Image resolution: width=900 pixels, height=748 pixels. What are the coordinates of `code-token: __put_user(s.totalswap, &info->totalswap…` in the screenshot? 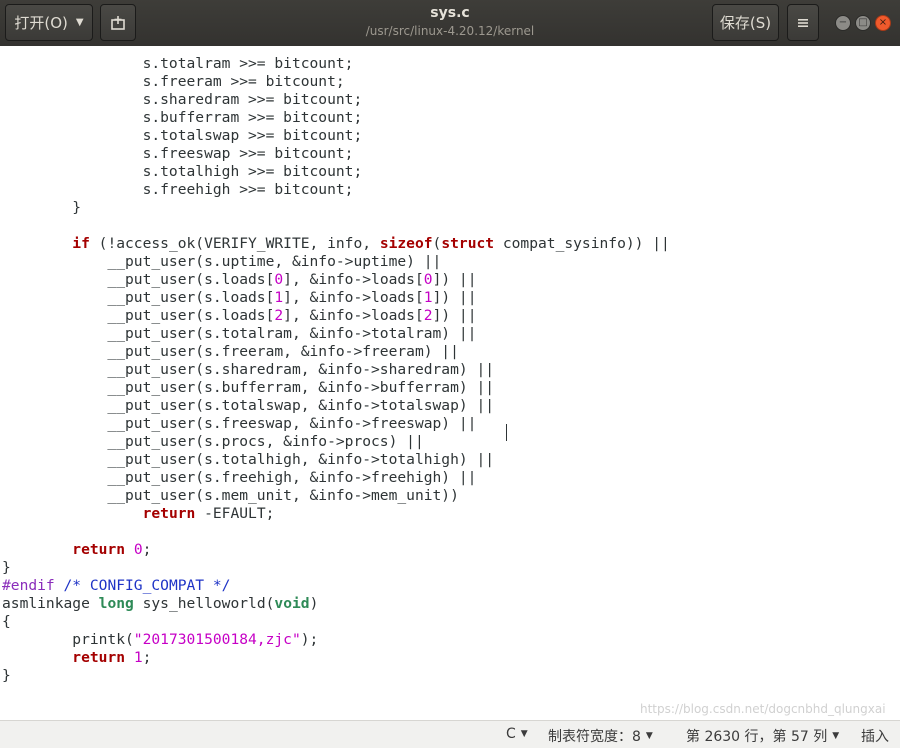 It's located at (248, 405).